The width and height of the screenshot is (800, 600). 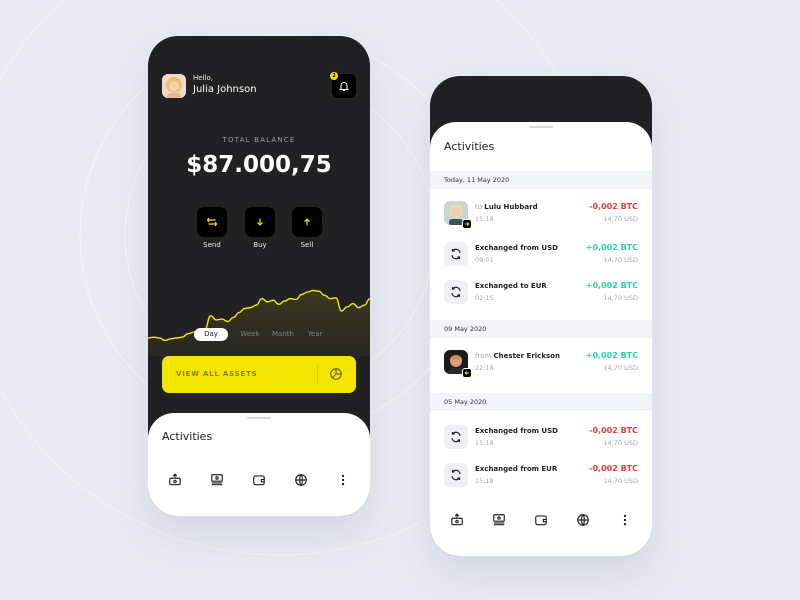 What do you see at coordinates (307, 245) in the screenshot?
I see `sell-label: Sell` at bounding box center [307, 245].